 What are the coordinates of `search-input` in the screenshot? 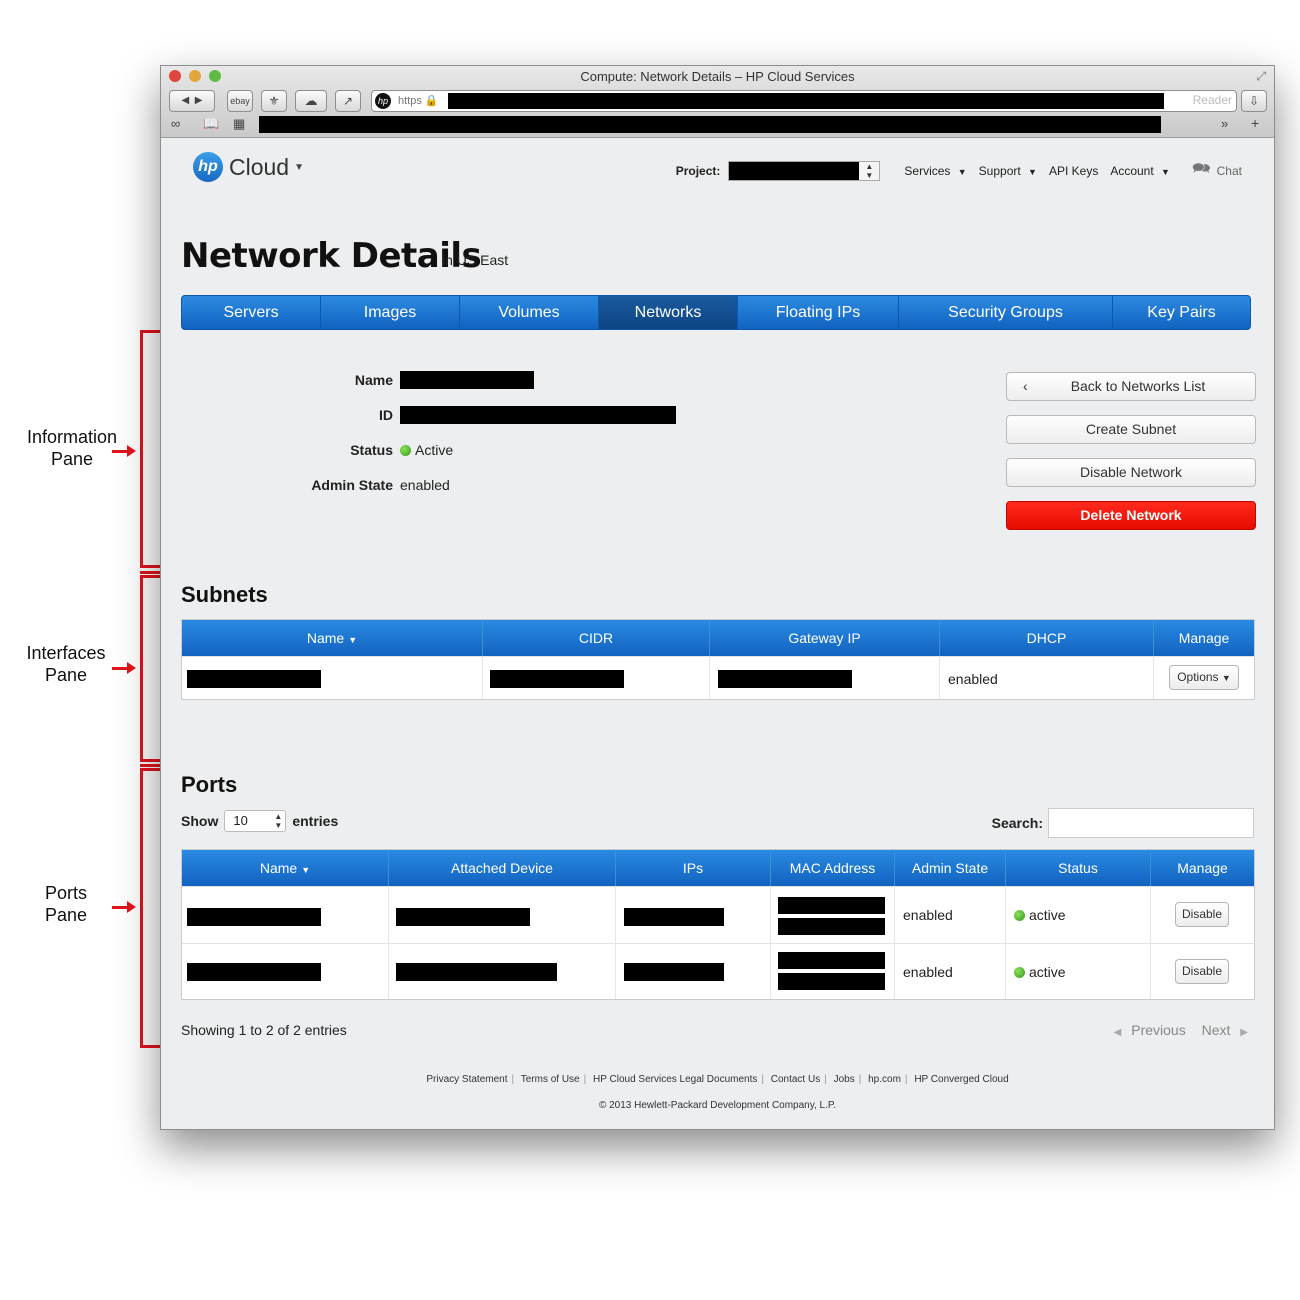 It's located at (1151, 823).